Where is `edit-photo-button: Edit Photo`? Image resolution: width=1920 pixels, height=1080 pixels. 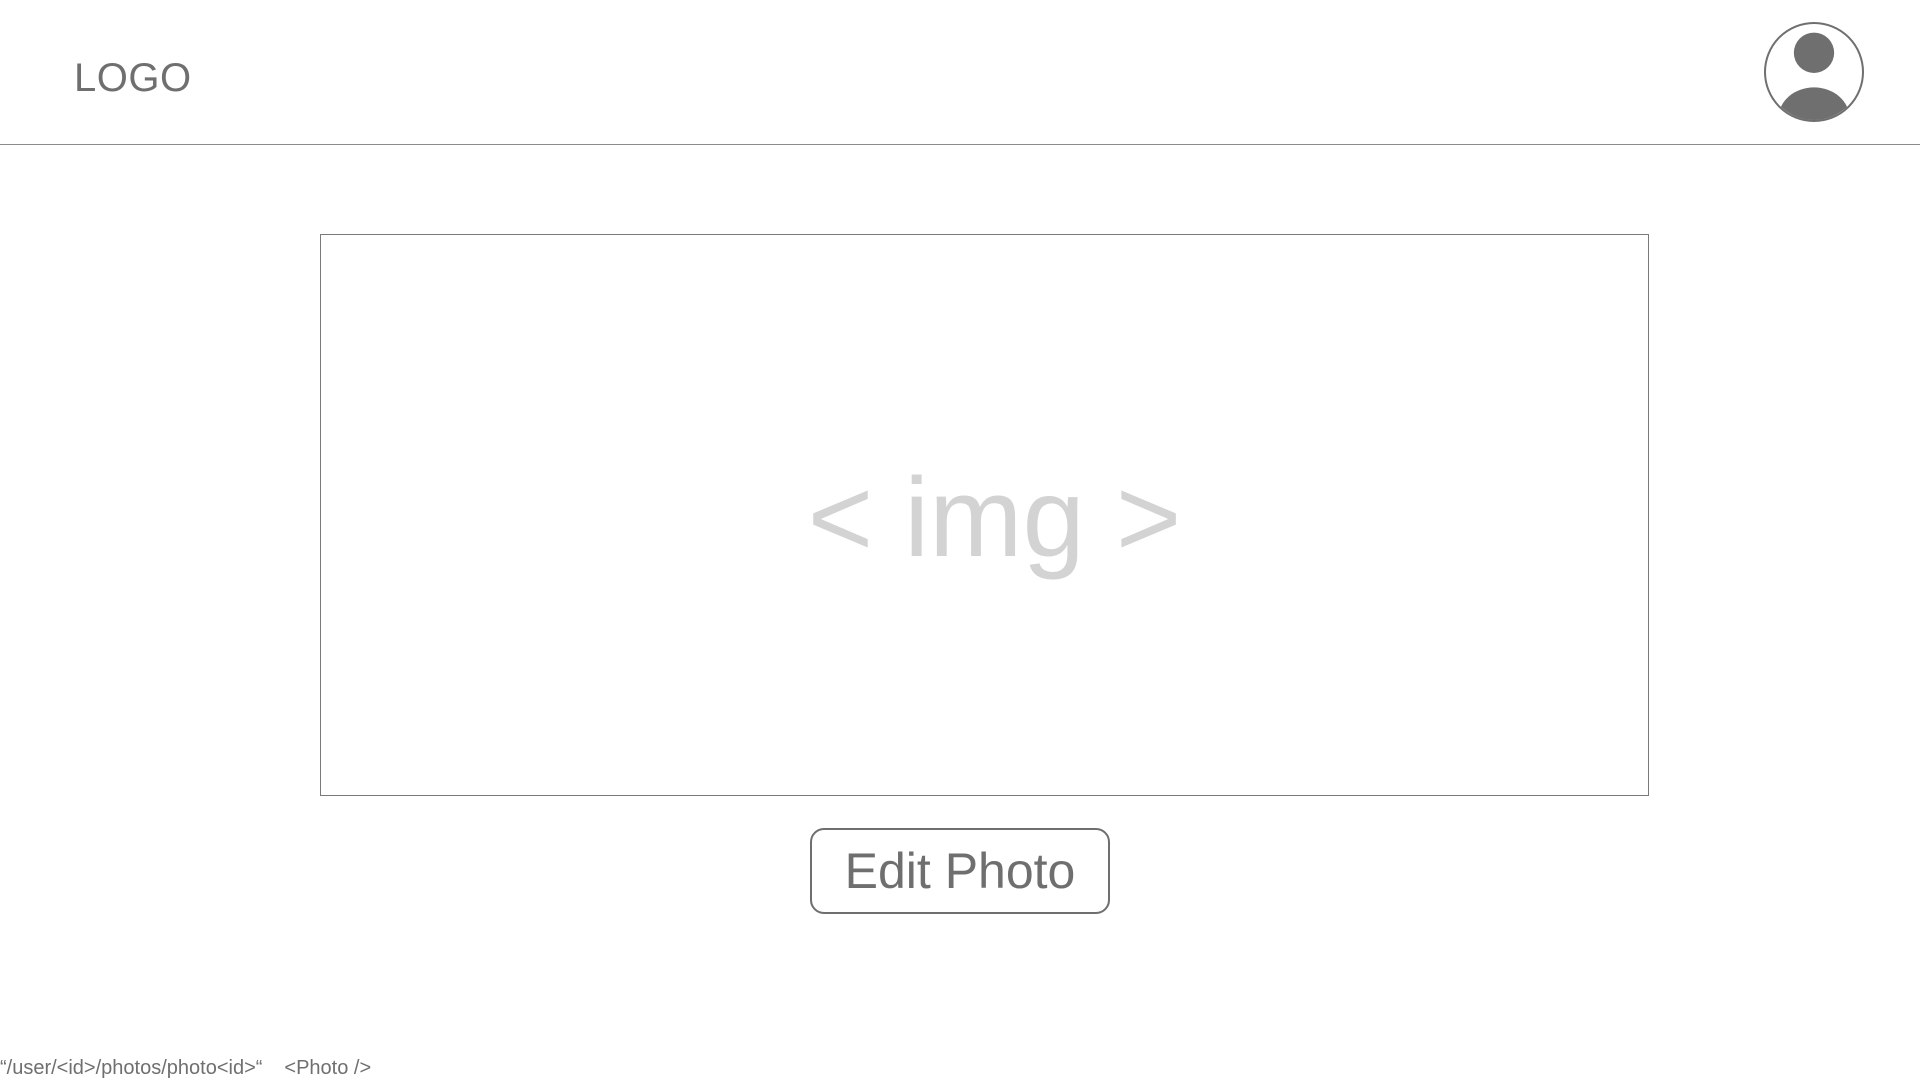
edit-photo-button: Edit Photo is located at coordinates (960, 871).